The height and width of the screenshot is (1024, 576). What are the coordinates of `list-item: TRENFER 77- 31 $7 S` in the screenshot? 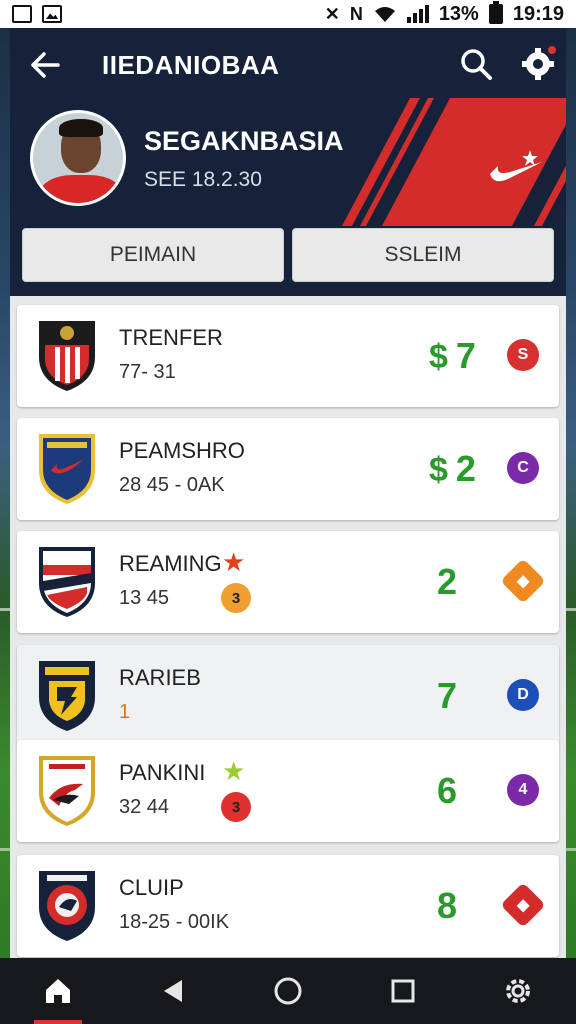 It's located at (288, 356).